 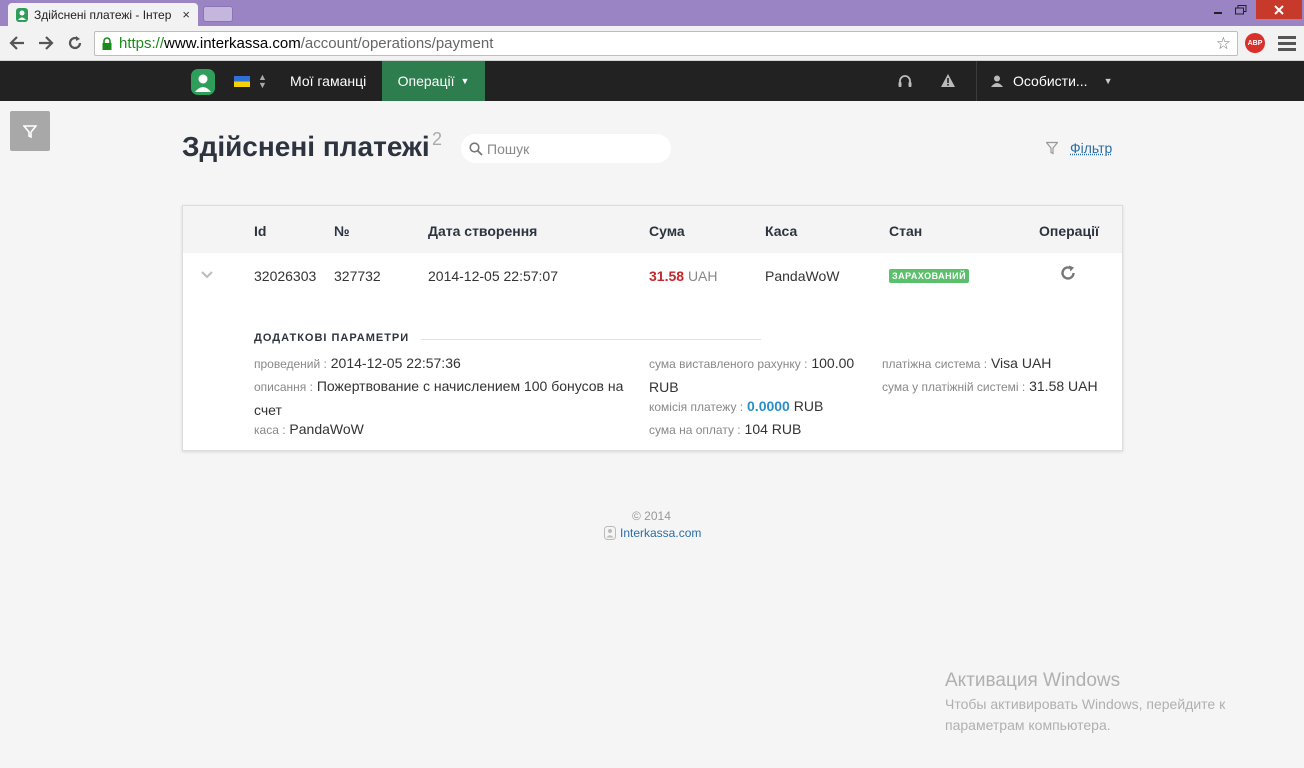 What do you see at coordinates (476, 148) in the screenshot?
I see `search-icon` at bounding box center [476, 148].